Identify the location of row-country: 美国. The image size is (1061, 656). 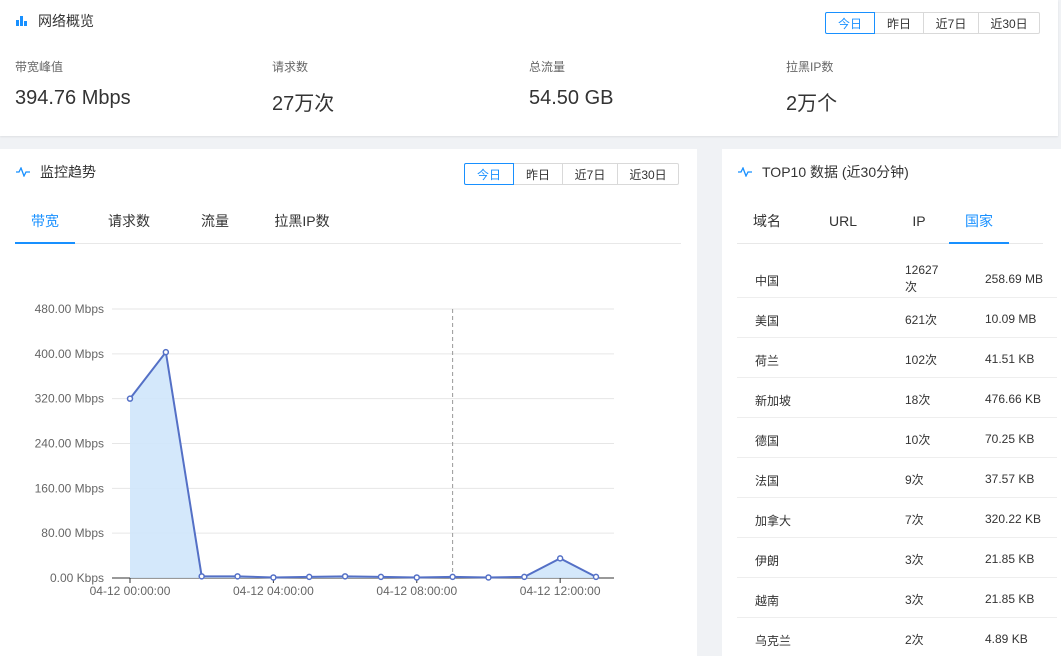
(767, 321).